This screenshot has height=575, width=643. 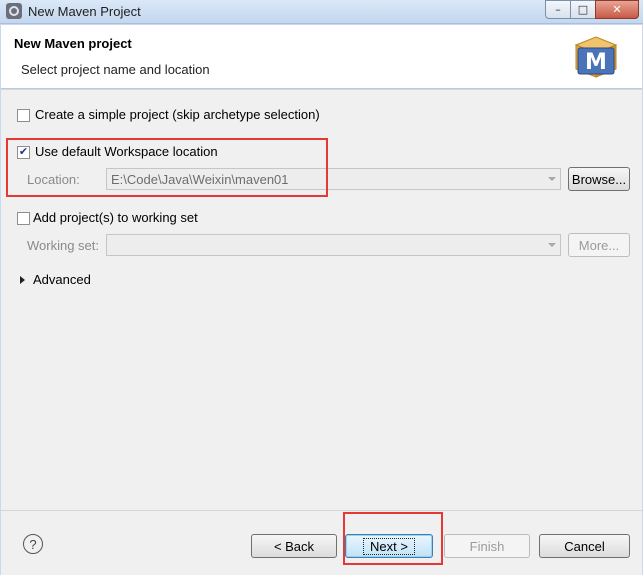 I want to click on window-title: New Maven Project, so click(x=84, y=11).